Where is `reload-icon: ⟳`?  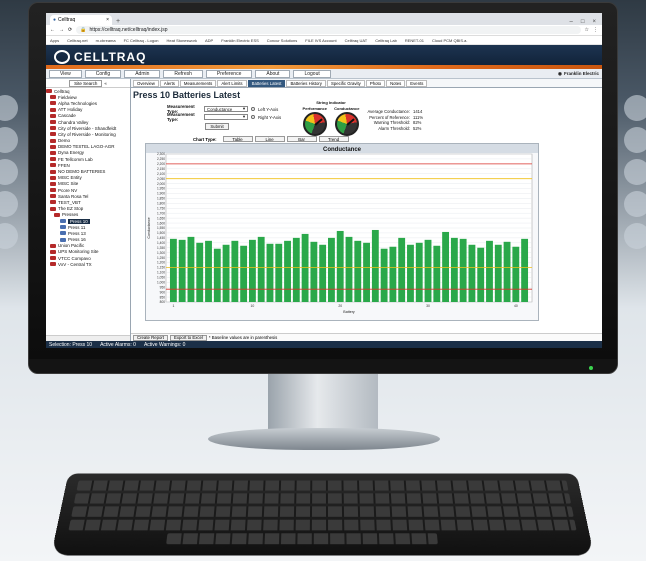 reload-icon: ⟳ is located at coordinates (70, 30).